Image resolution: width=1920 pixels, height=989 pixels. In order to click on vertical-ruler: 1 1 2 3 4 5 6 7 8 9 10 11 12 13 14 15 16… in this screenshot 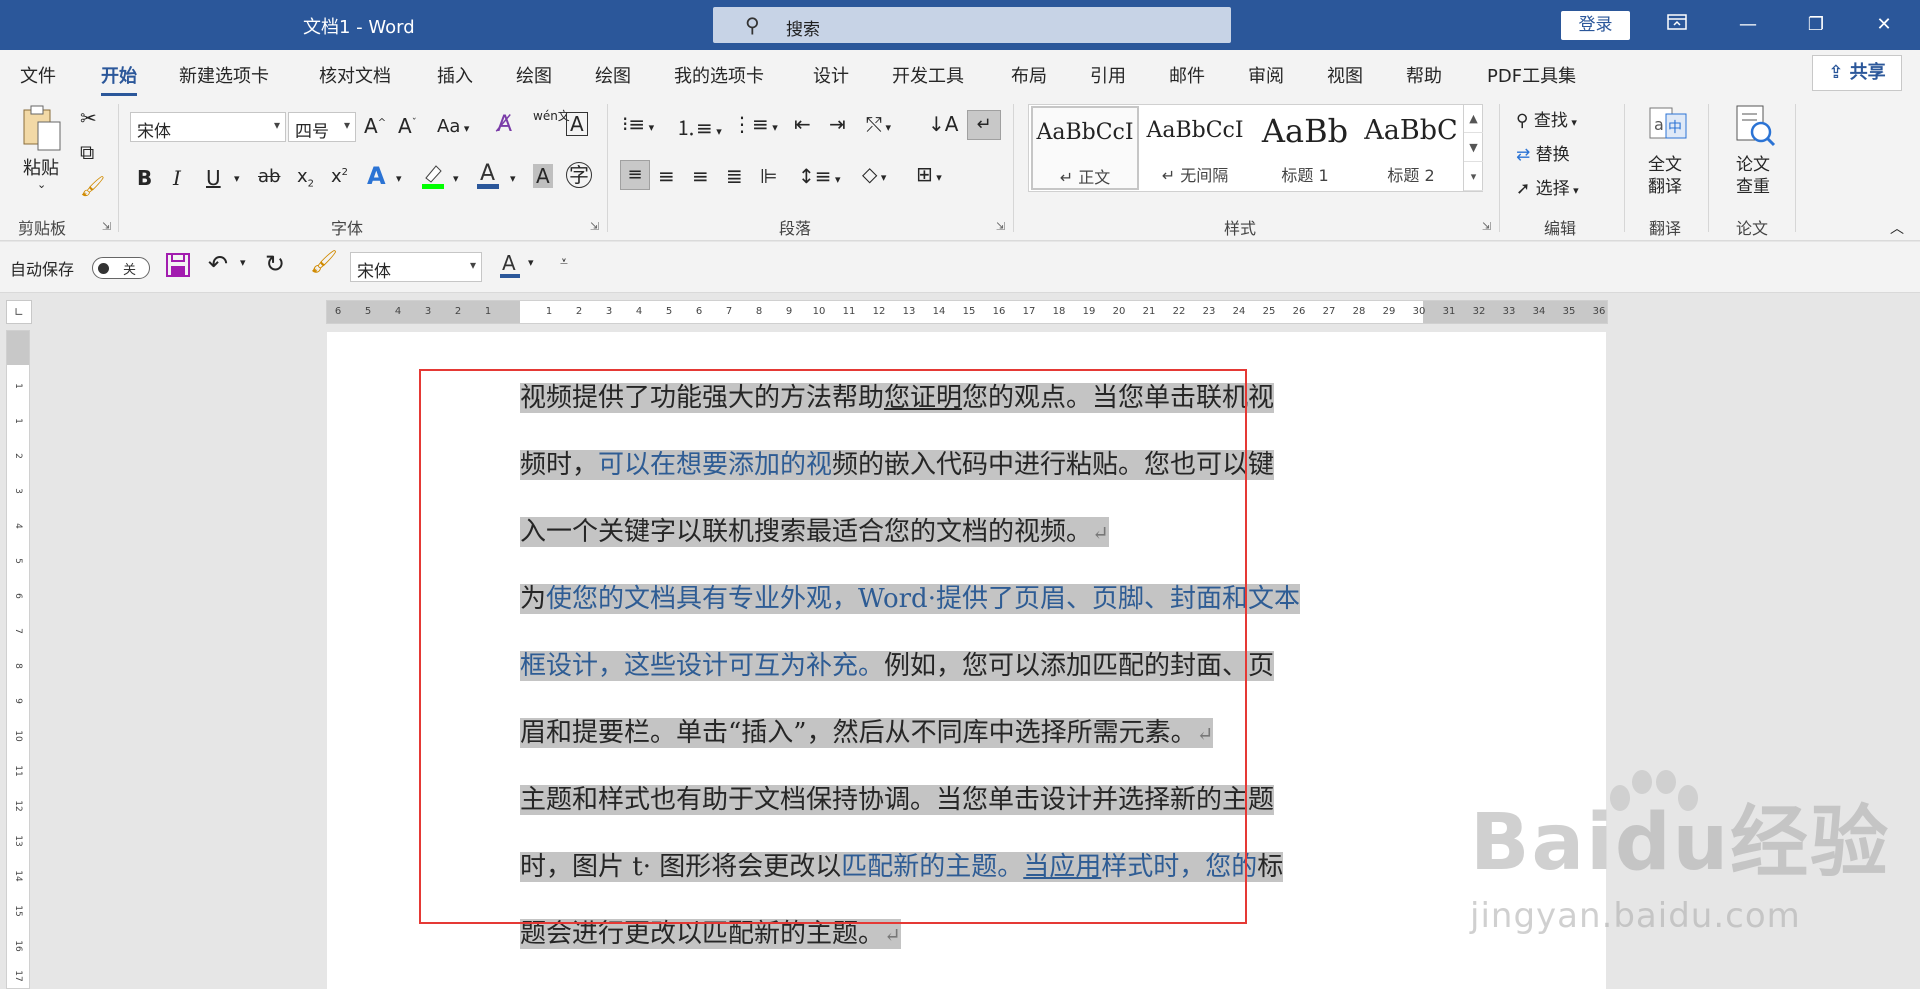, I will do `click(18, 659)`.